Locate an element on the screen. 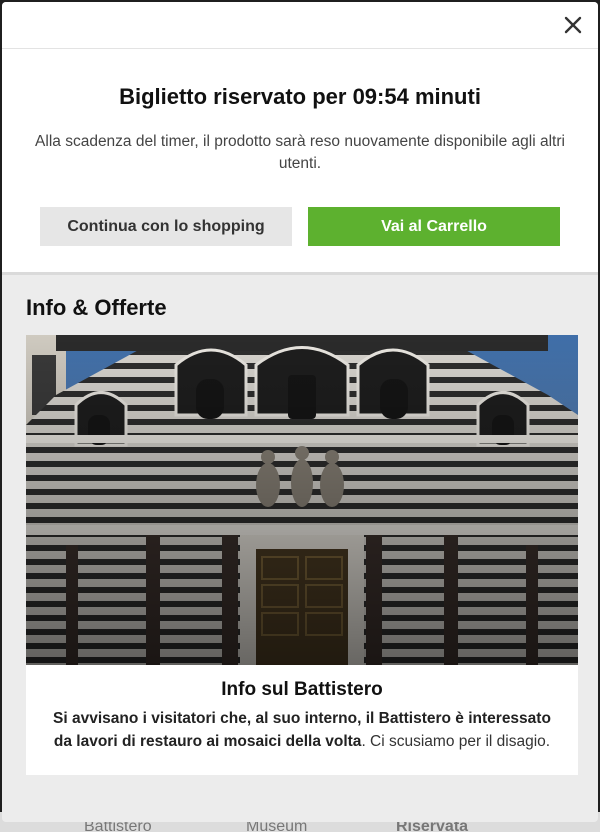 Image resolution: width=600 pixels, height=832 pixels. info-card-text-rest: . Ci scusiamo per il disagio. is located at coordinates (456, 741).